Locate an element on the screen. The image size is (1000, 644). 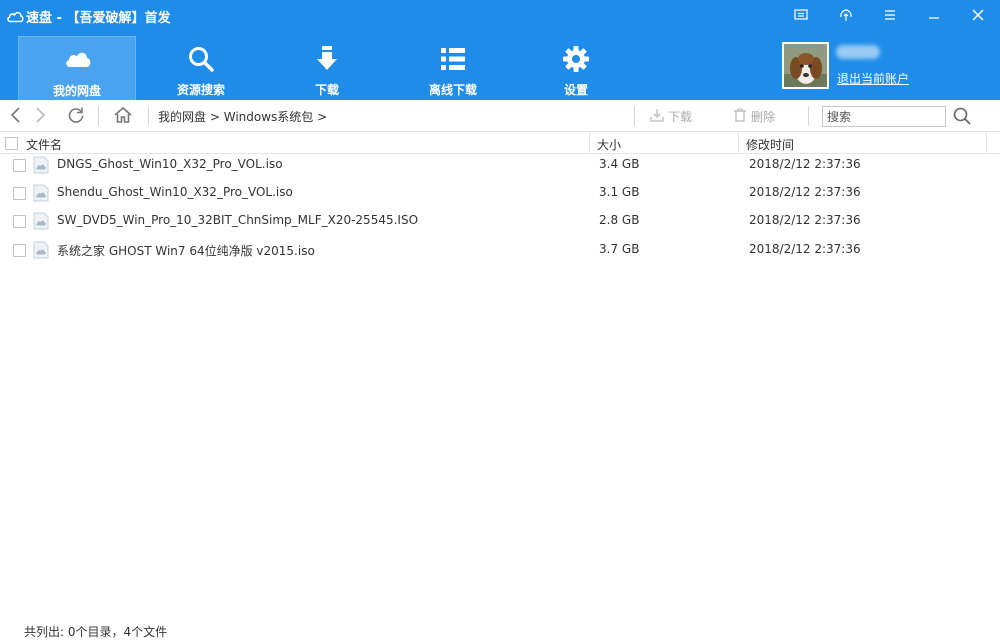
tab-download: 下载 is located at coordinates (327, 68).